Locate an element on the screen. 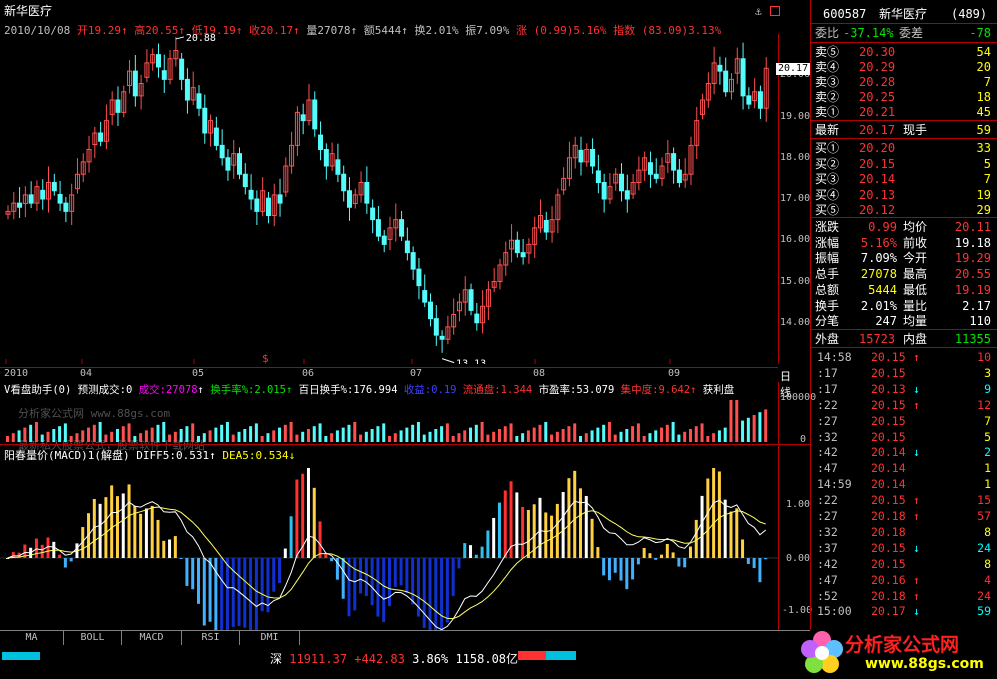 The height and width of the screenshot is (679, 997). macd-axis-1: 1.00 is located at coordinates (798, 504).